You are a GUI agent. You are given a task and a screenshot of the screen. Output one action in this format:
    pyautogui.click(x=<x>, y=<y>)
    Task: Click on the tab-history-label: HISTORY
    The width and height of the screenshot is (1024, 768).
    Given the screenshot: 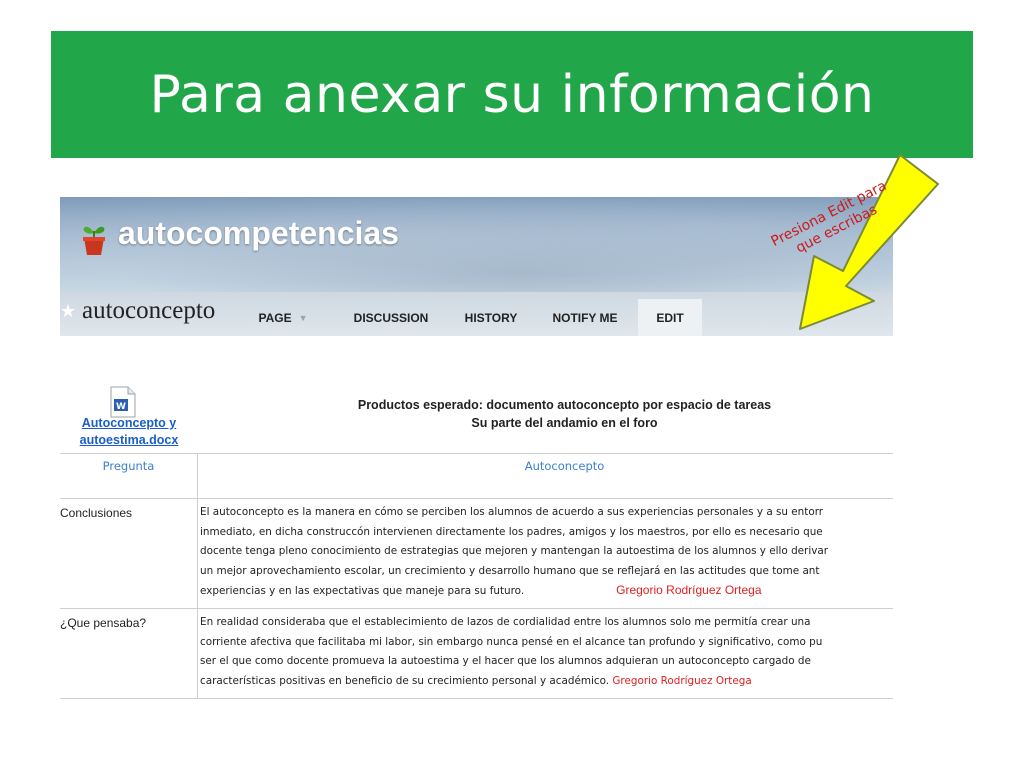 What is the action you would take?
    pyautogui.click(x=491, y=317)
    